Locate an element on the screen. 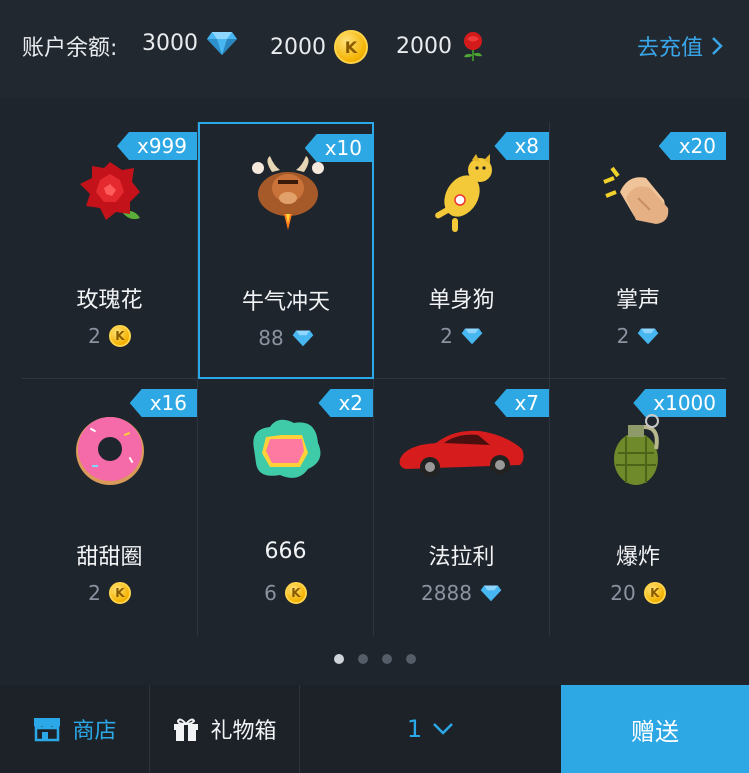  recharge-link: 去充值 is located at coordinates (680, 46).